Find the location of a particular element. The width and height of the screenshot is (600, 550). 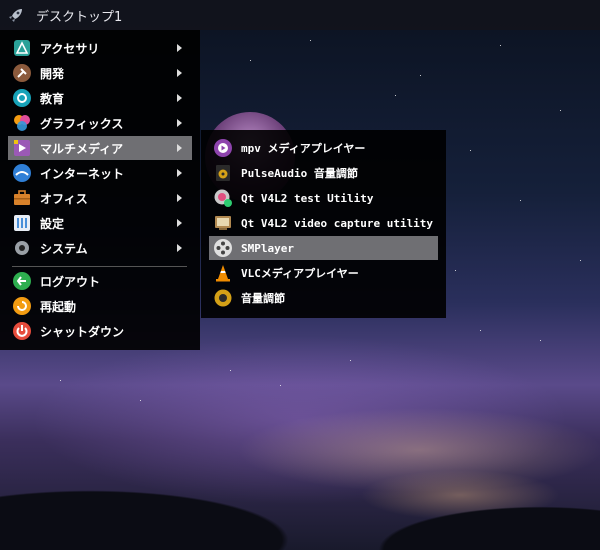

accessories-icon is located at coordinates (22, 48).